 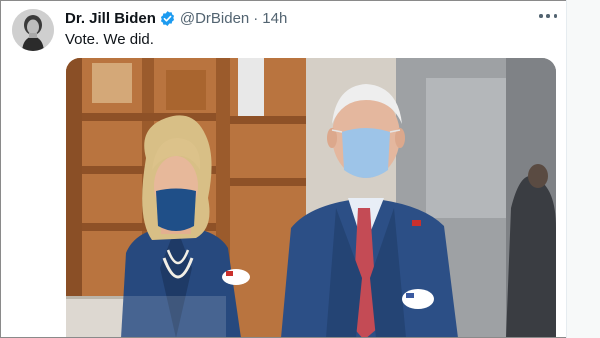 What do you see at coordinates (109, 39) in the screenshot?
I see `tweet-text: Vote. We did.` at bounding box center [109, 39].